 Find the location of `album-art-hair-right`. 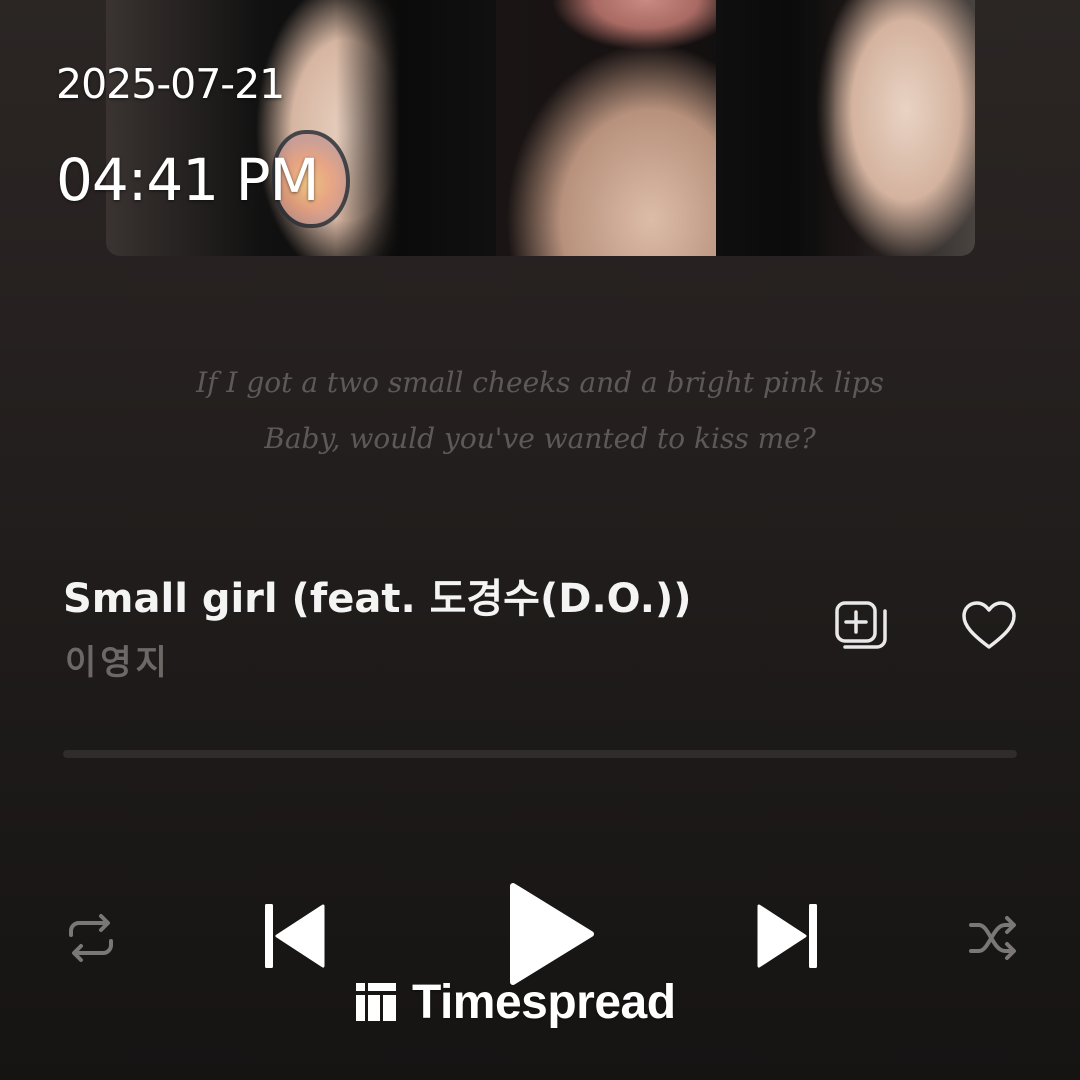

album-art-hair-right is located at coordinates (776, 128).